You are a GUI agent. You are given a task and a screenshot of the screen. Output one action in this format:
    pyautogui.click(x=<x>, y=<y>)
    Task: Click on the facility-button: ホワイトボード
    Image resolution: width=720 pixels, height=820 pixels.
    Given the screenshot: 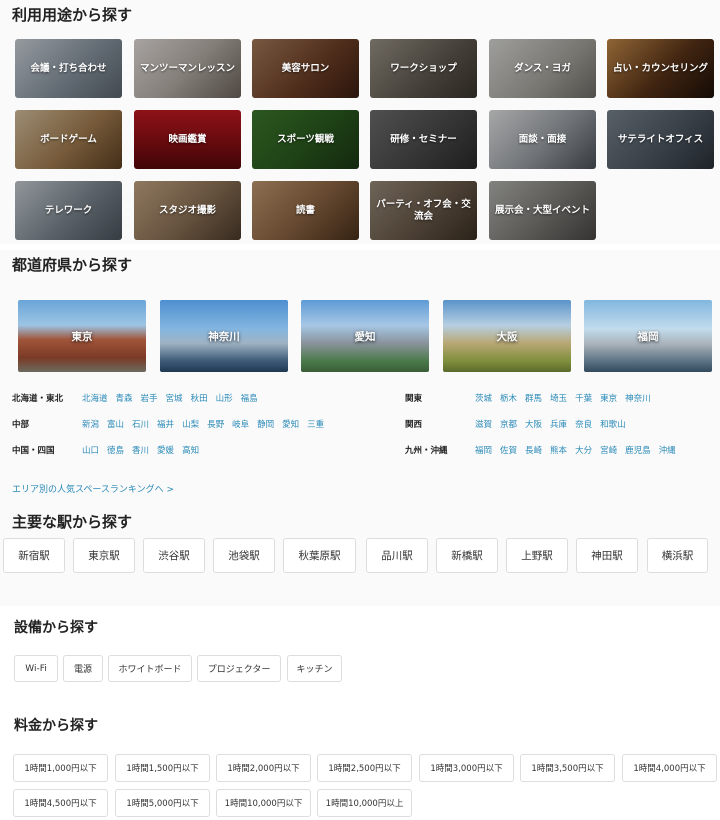 What is the action you would take?
    pyautogui.click(x=150, y=668)
    